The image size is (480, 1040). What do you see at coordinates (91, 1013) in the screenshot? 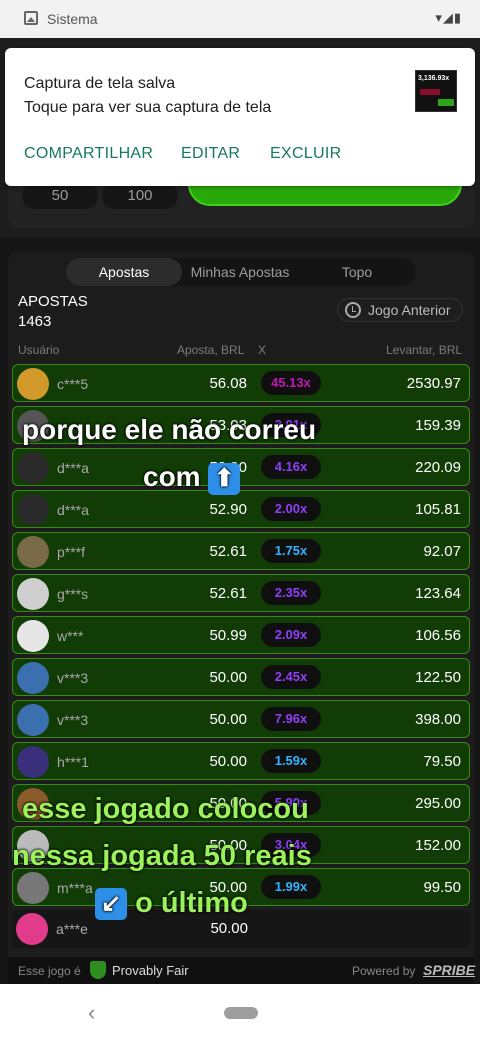
I see `back-icon: ‹` at bounding box center [91, 1013].